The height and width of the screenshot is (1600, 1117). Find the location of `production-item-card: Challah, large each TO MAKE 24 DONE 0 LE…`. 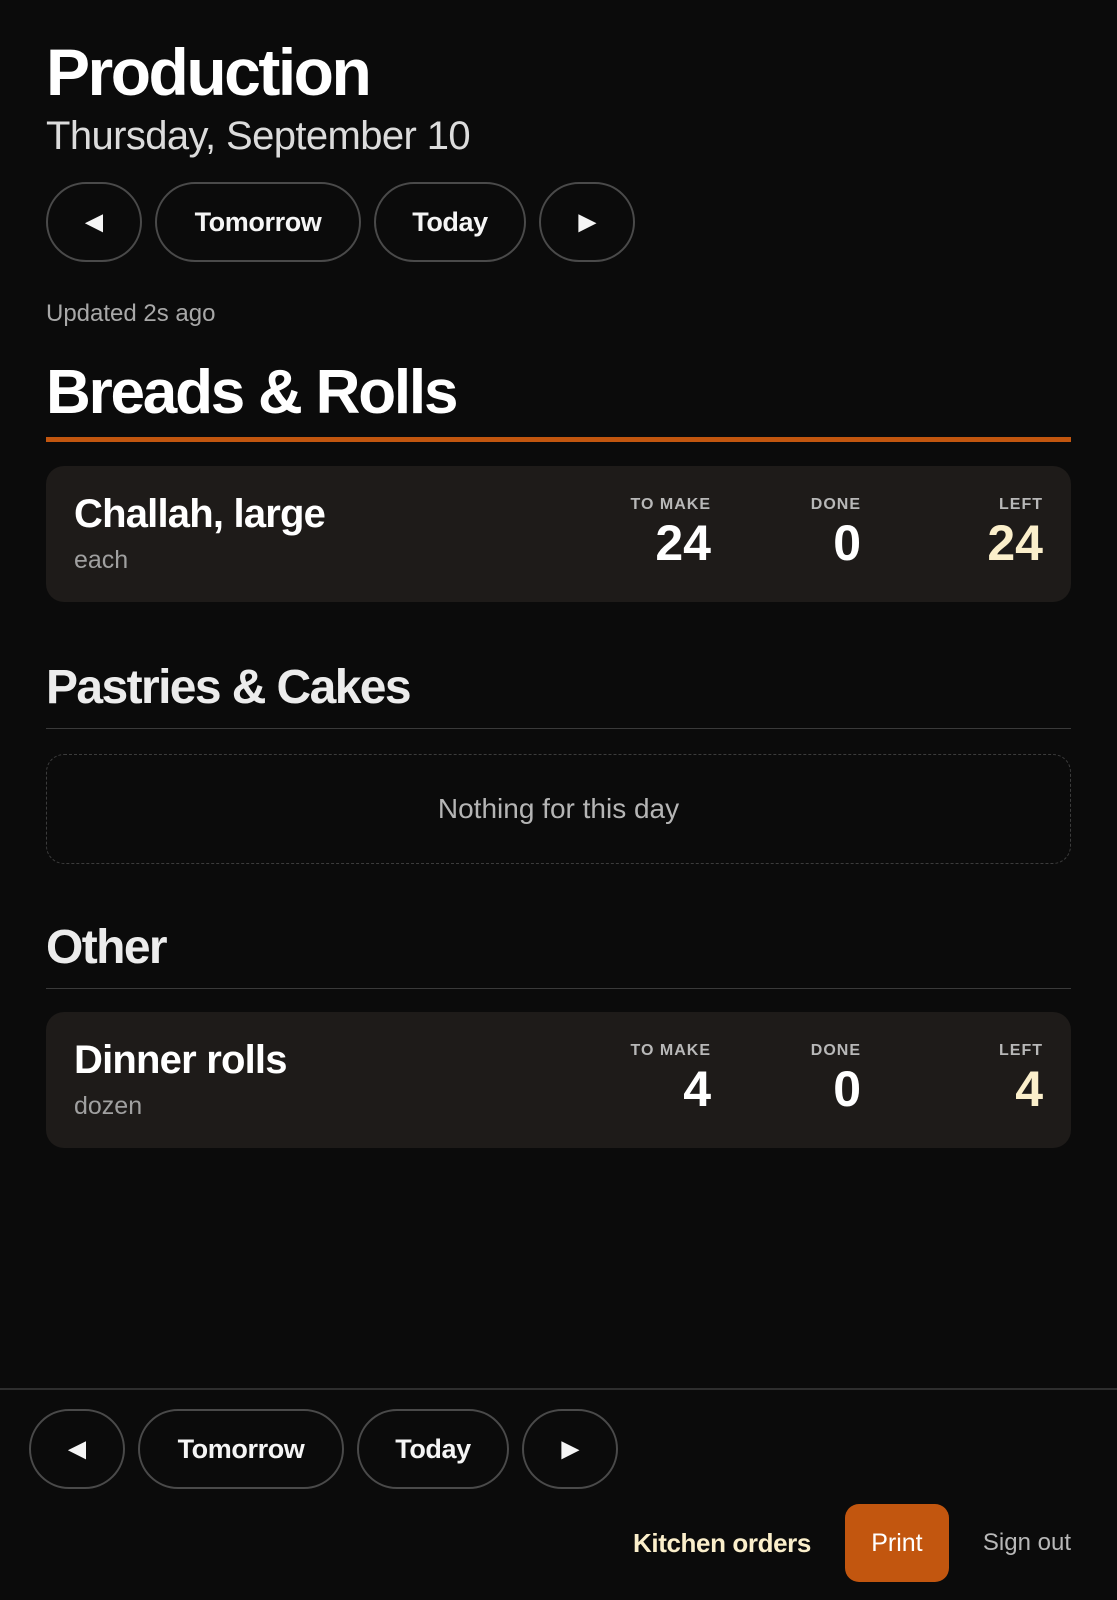

production-item-card: Challah, large each TO MAKE 24 DONE 0 LE… is located at coordinates (558, 534).